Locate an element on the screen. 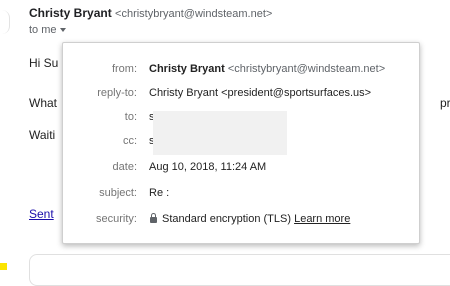  detail-label: from: is located at coordinates (124, 69).